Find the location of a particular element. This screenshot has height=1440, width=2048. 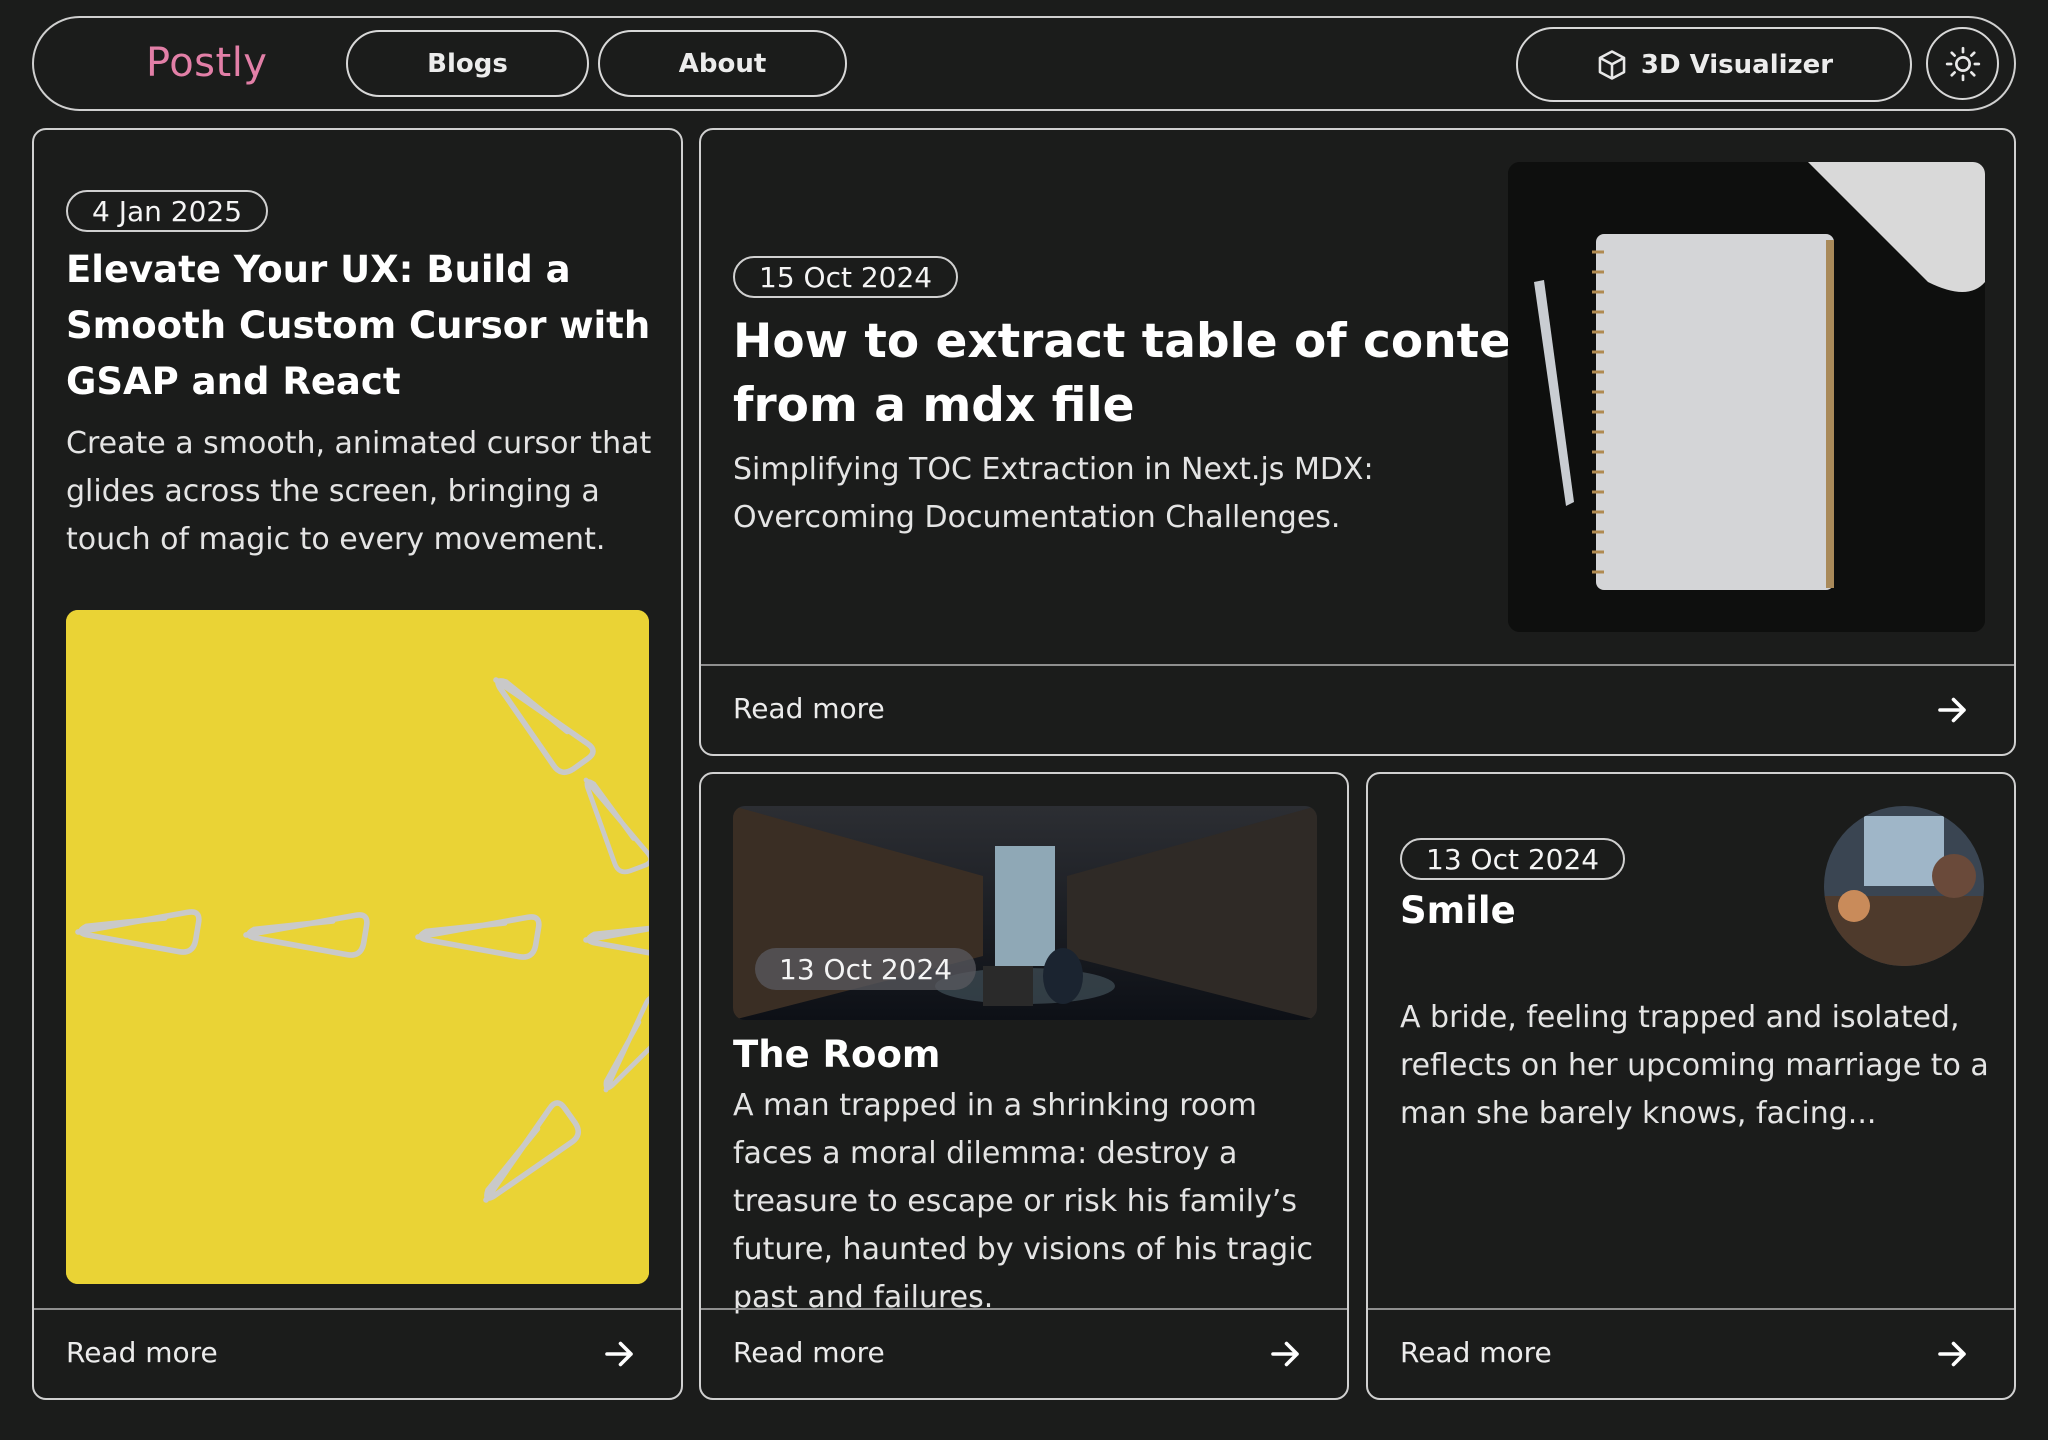

card-image-library: 13 Oct 2024 is located at coordinates (1025, 913).